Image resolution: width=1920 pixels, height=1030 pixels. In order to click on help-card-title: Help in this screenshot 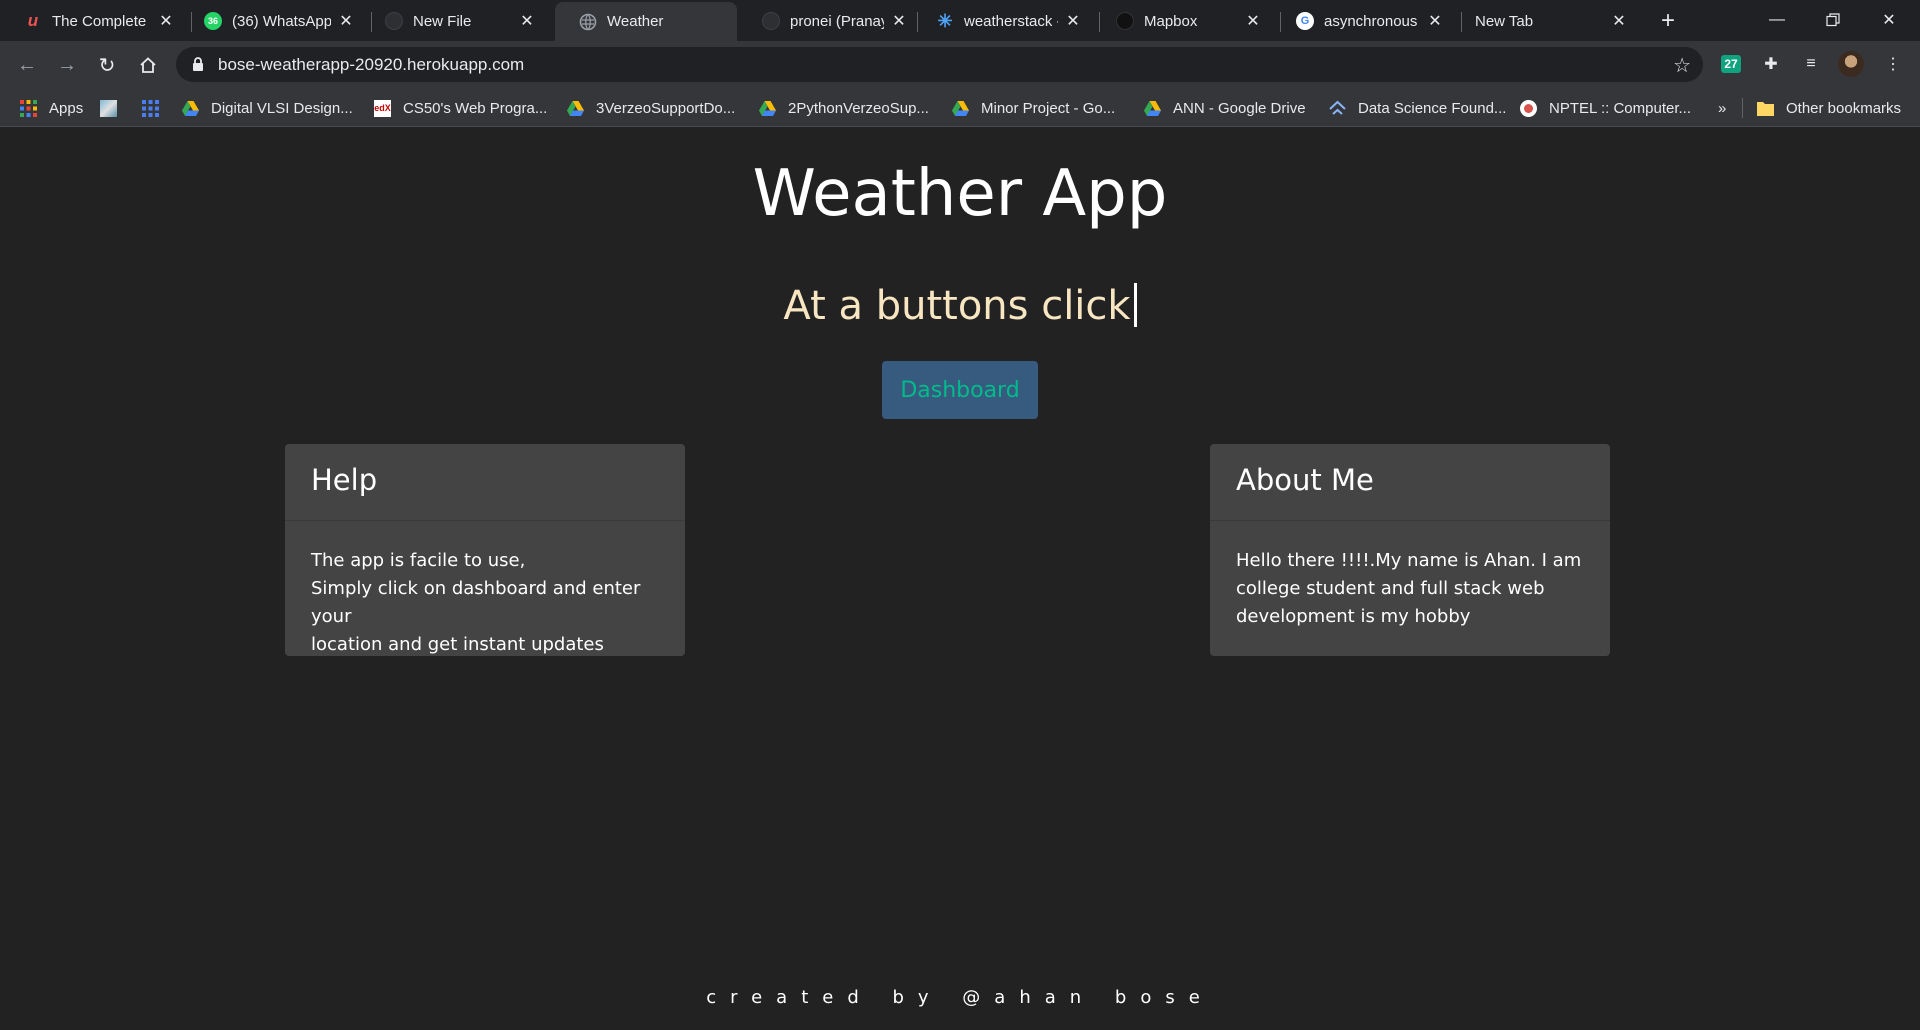, I will do `click(485, 482)`.